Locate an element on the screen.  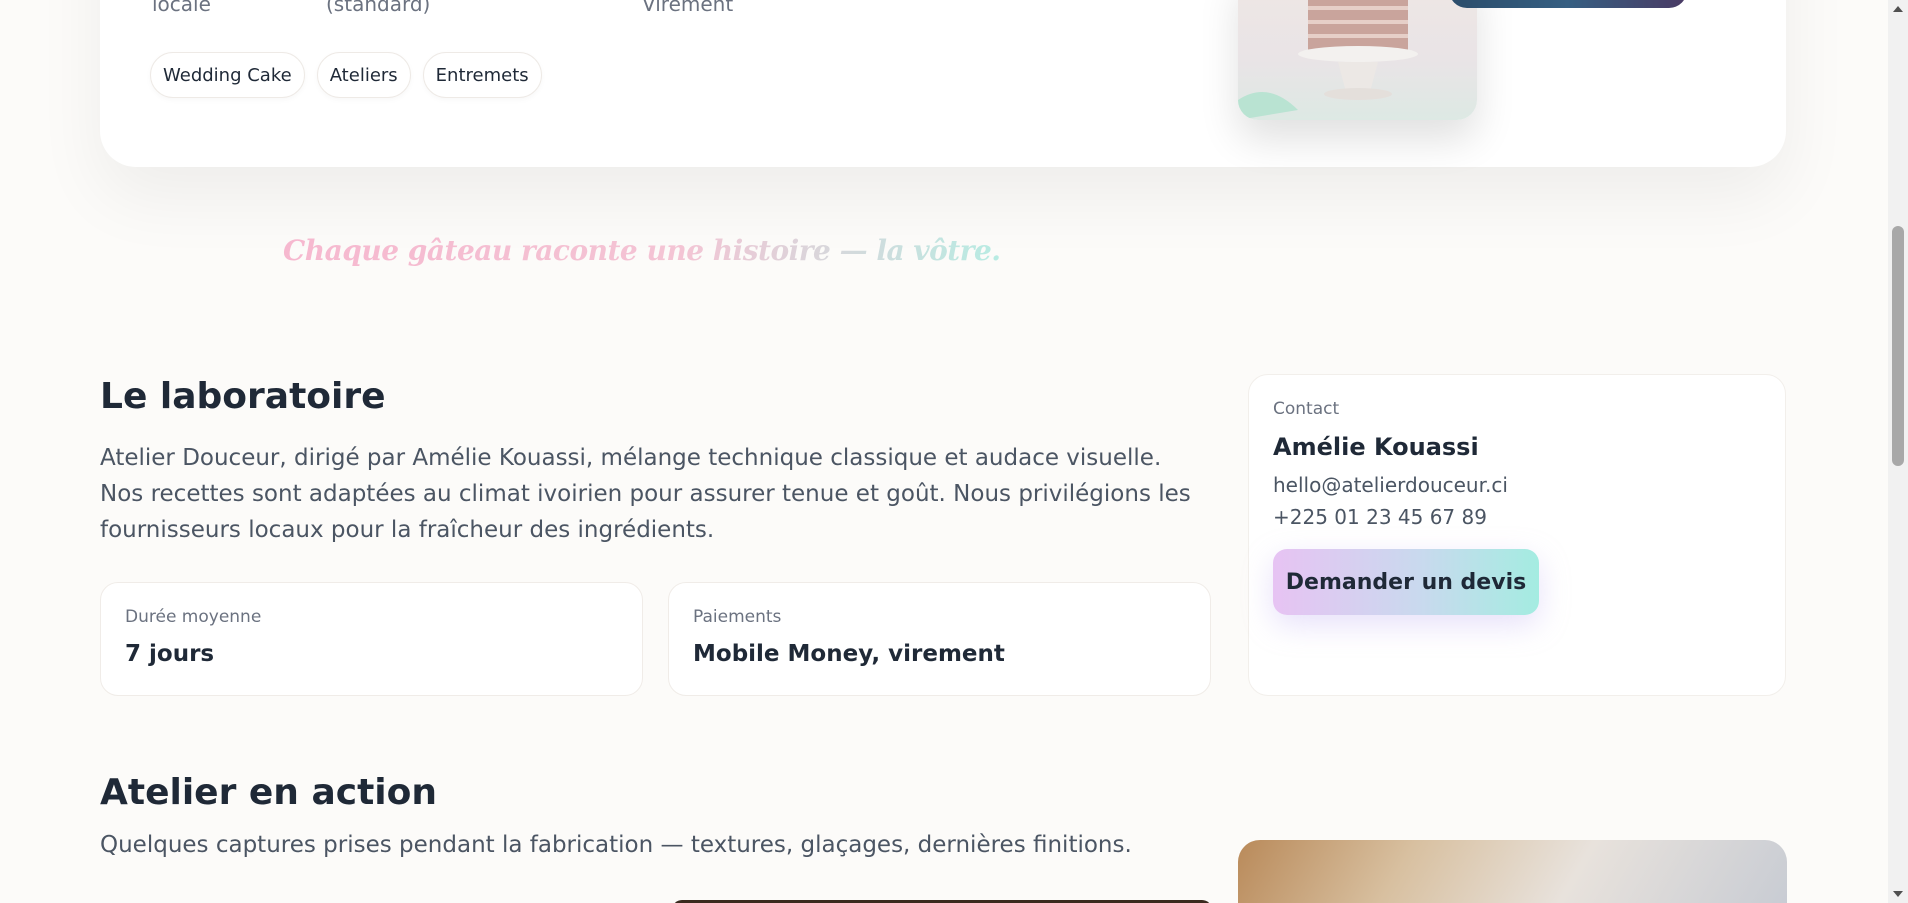
tag-list: Wedding Cake Ateliers Entremets is located at coordinates (346, 75).